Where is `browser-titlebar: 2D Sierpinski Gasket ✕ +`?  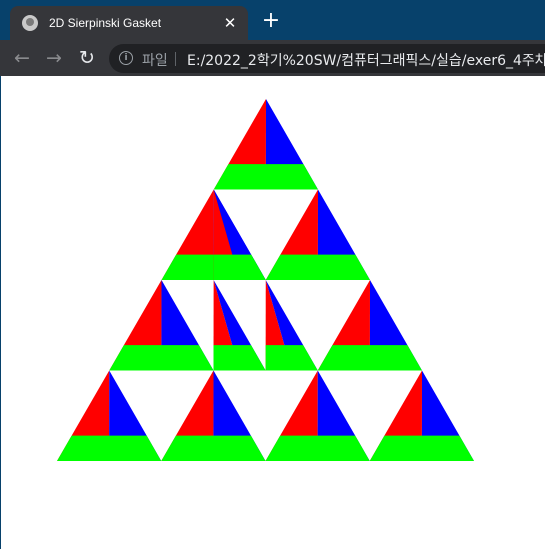 browser-titlebar: 2D Sierpinski Gasket ✕ + is located at coordinates (272, 20).